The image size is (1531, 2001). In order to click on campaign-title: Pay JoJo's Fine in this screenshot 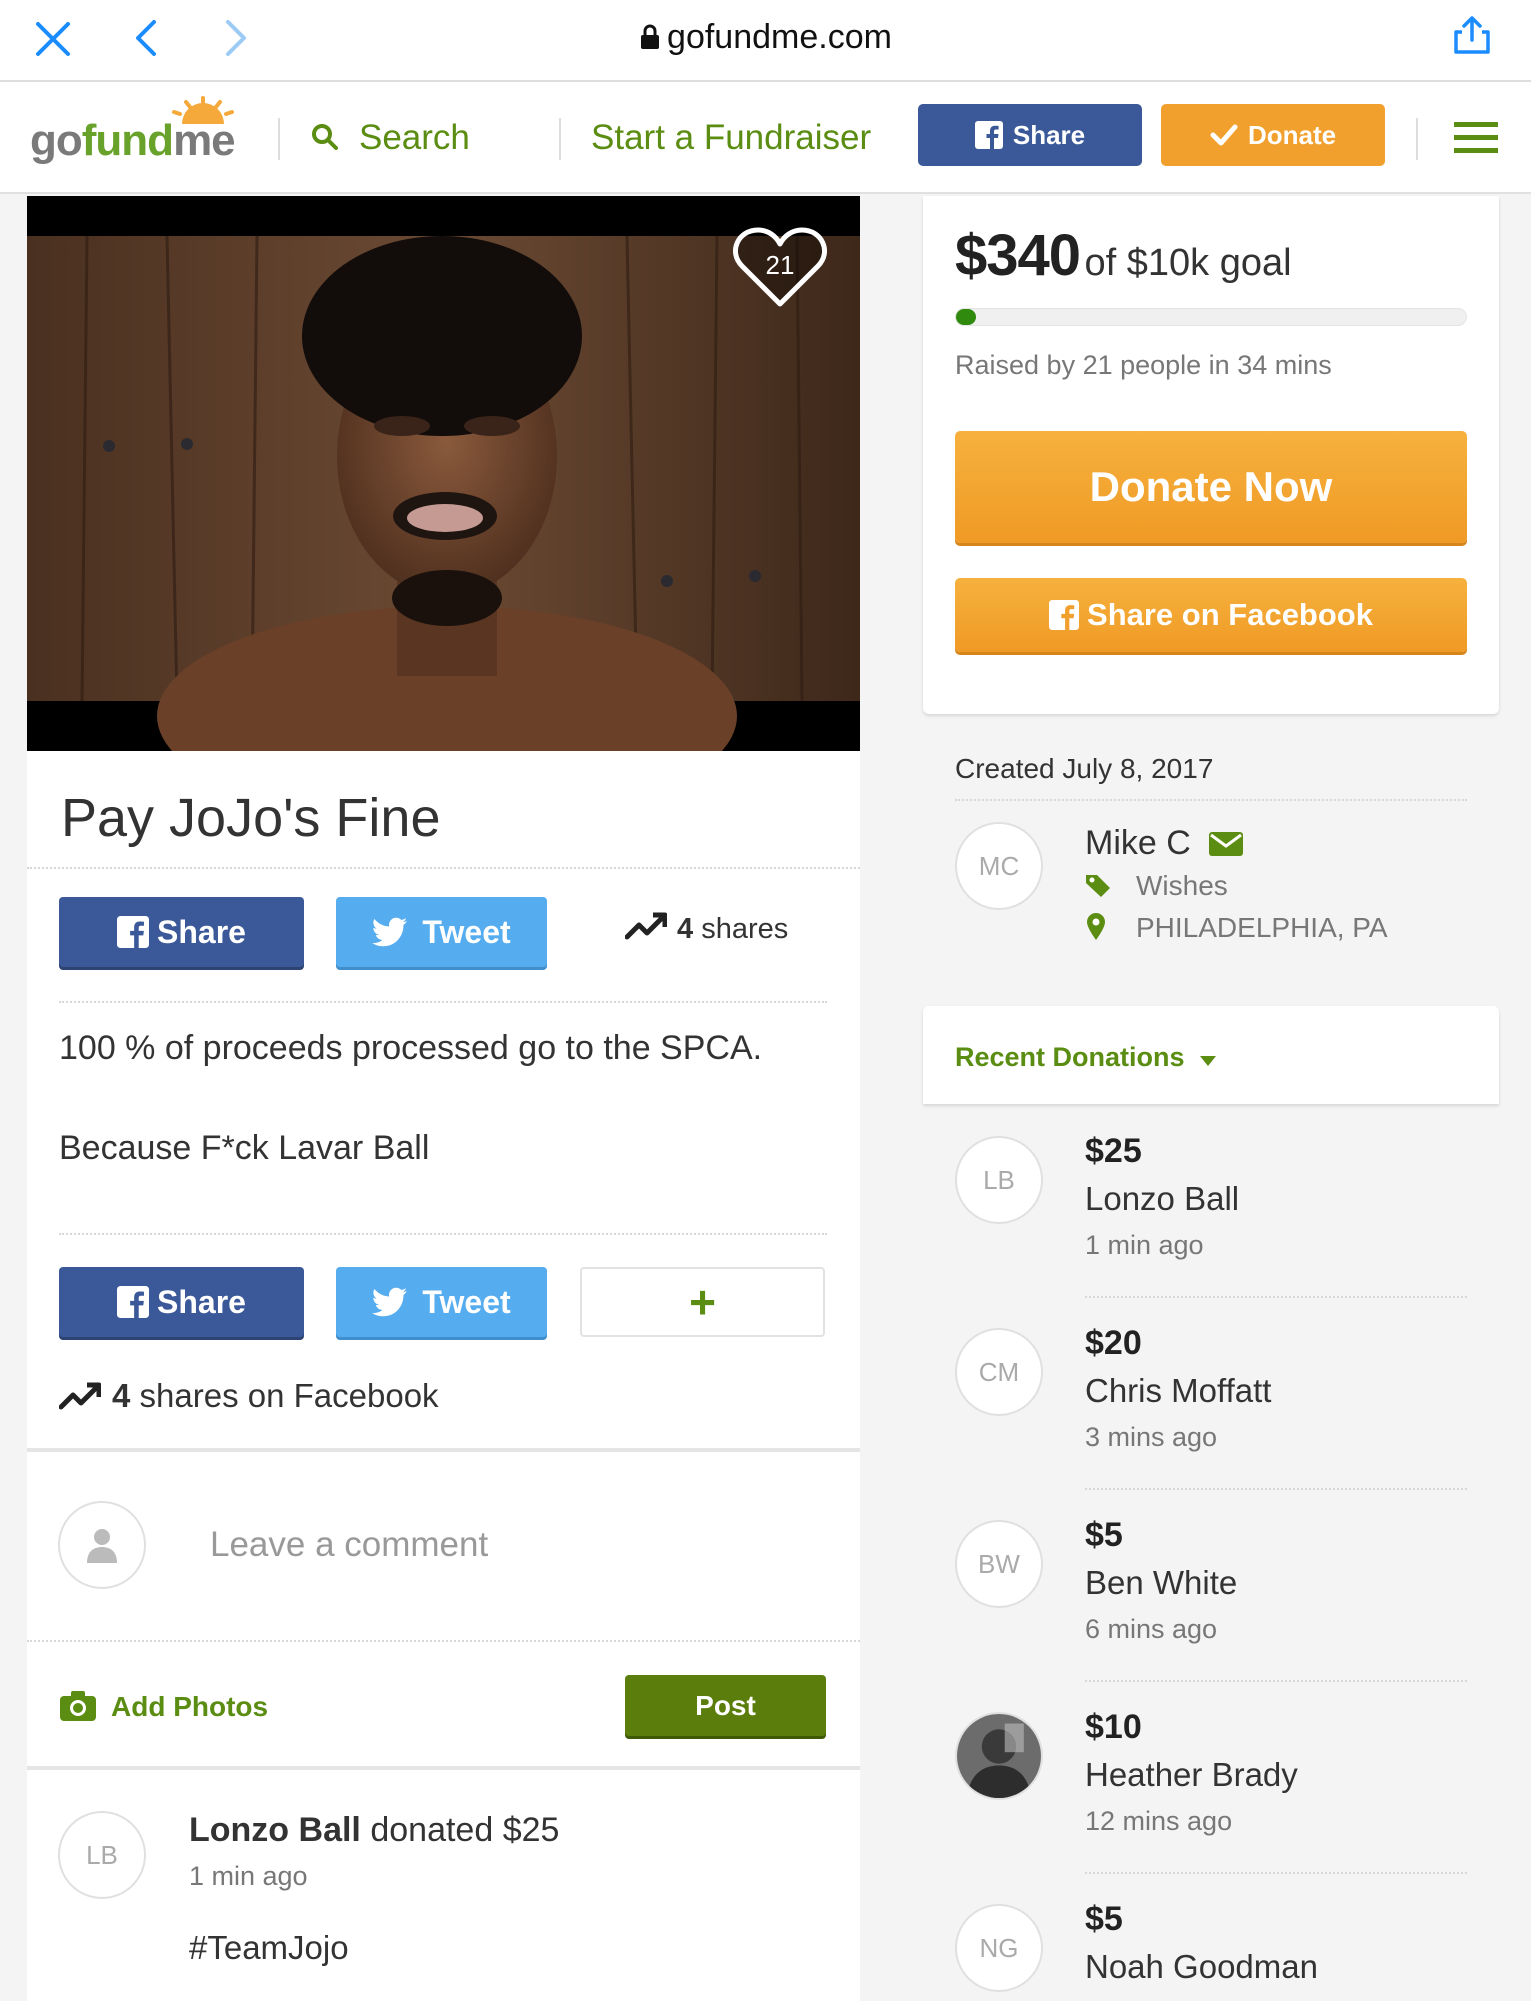, I will do `click(251, 818)`.